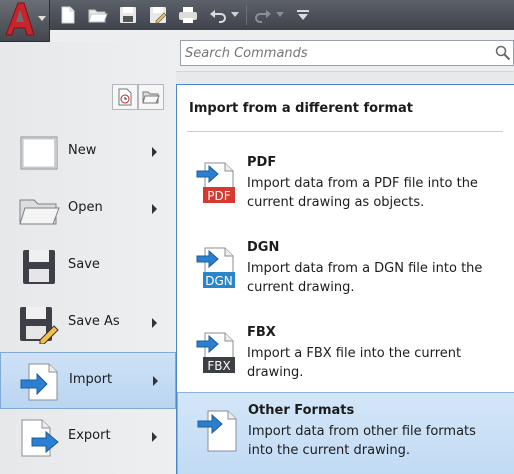 The height and width of the screenshot is (474, 514). I want to click on menu-label: Save, so click(84, 264).